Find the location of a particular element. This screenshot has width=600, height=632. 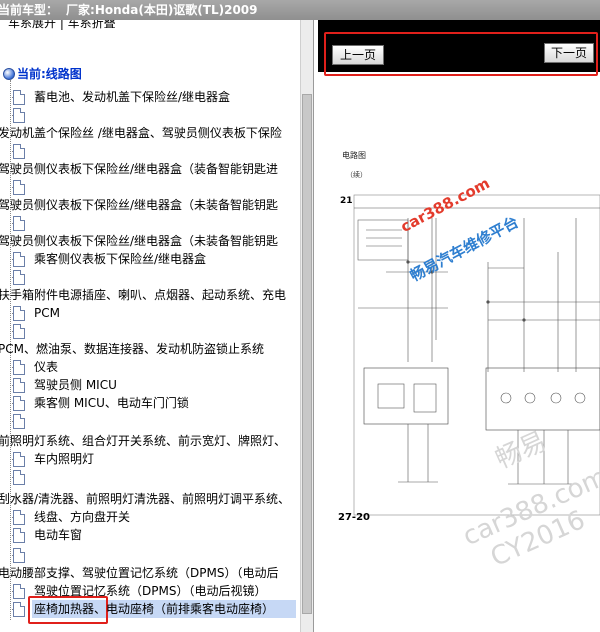

tree-item: 驾驶位置记忆系统（DPMS）（电动后视镜） is located at coordinates (150, 591).